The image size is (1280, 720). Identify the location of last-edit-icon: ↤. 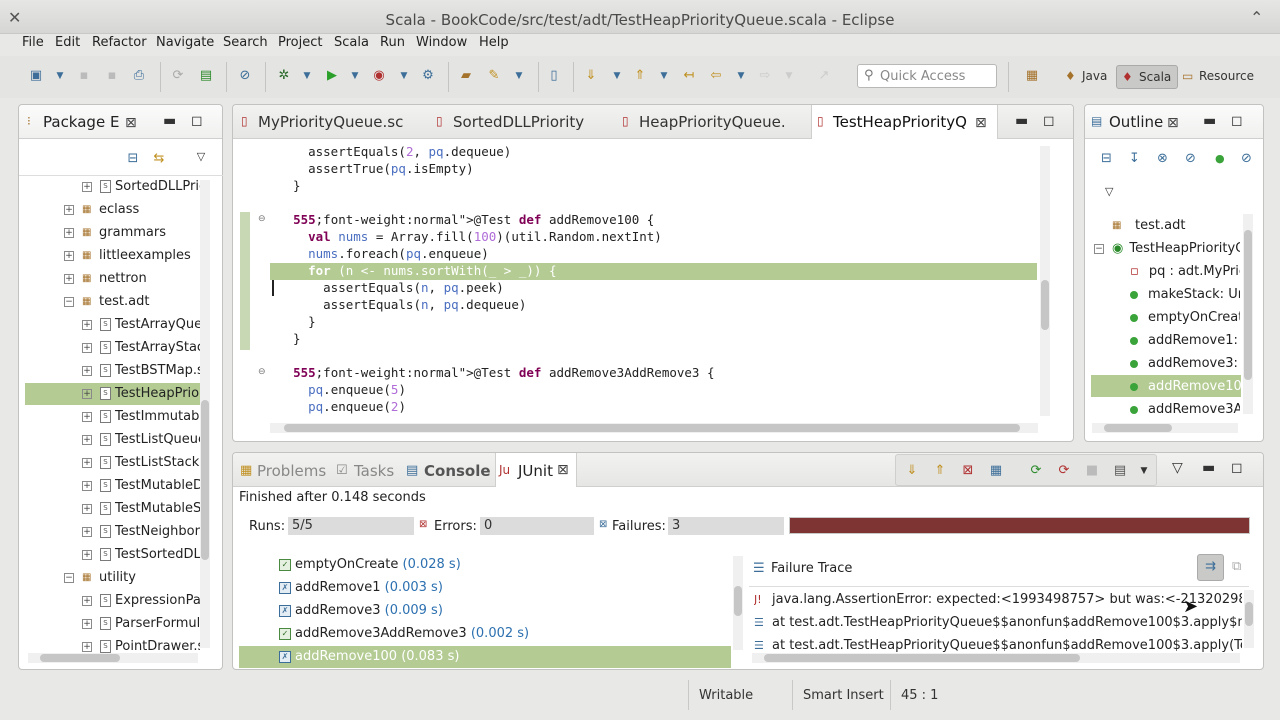
(689, 76).